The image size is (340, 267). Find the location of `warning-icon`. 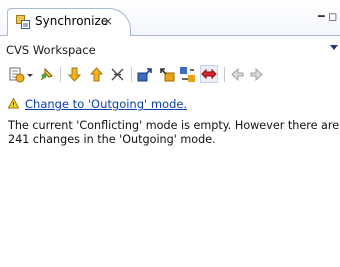

warning-icon is located at coordinates (13, 103).